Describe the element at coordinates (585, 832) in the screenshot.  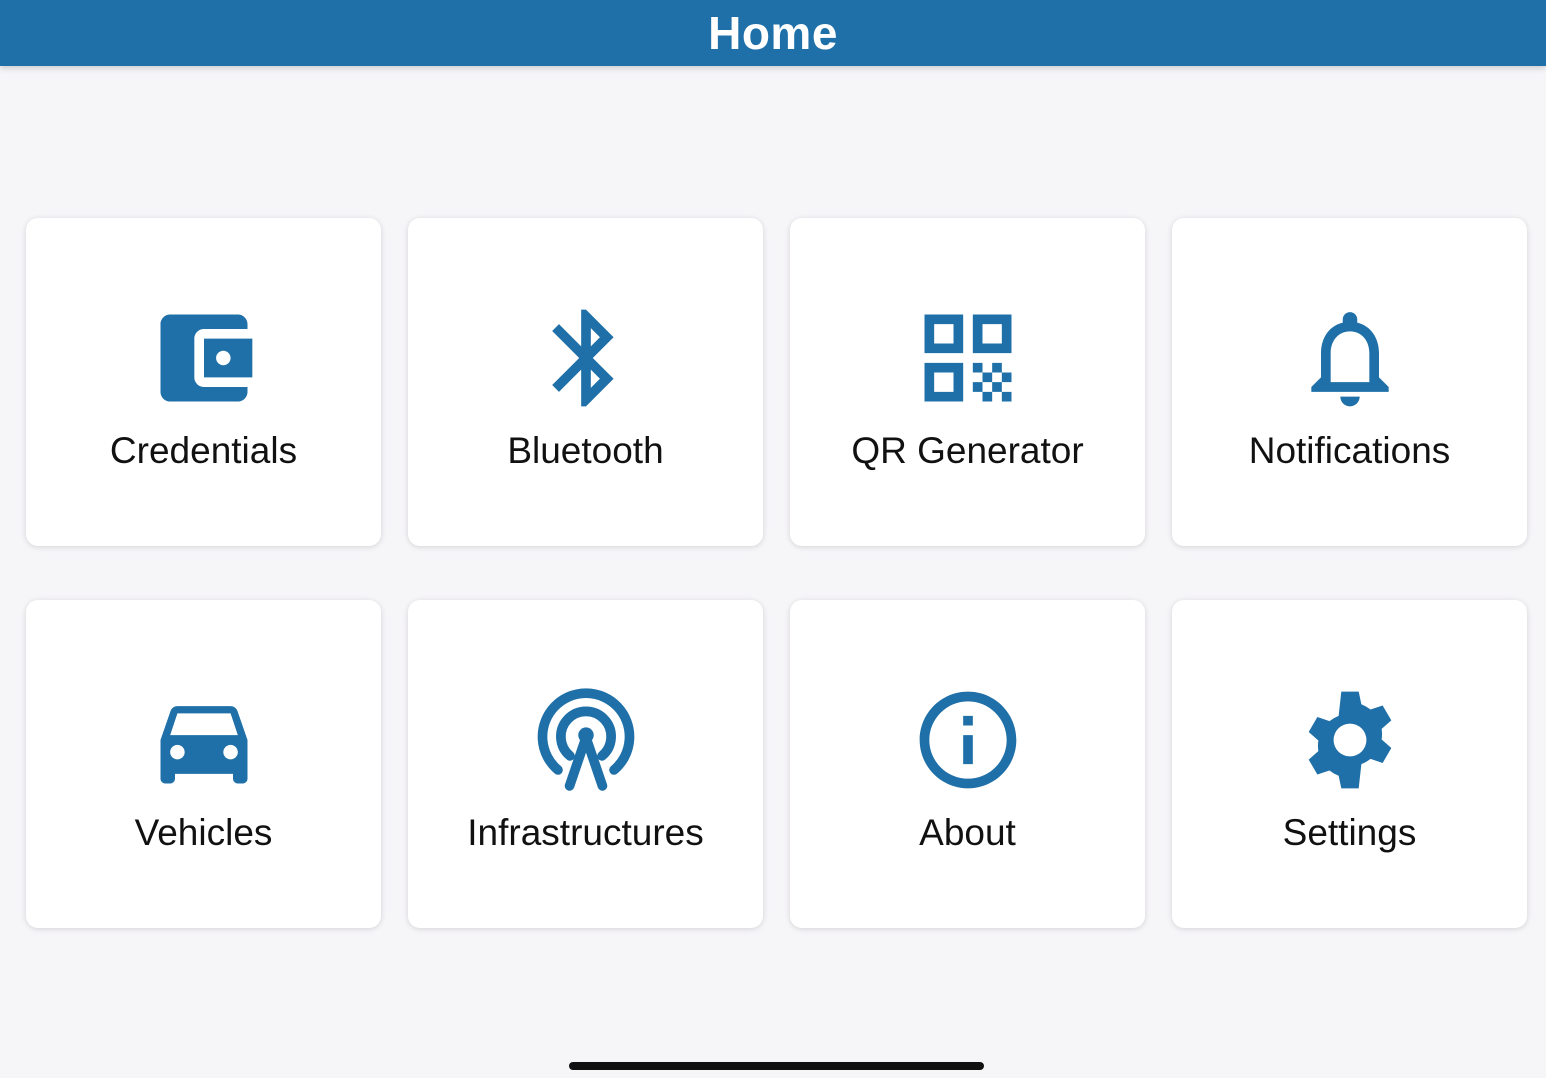
I see `infrastructures-label: Infrastructures` at that location.